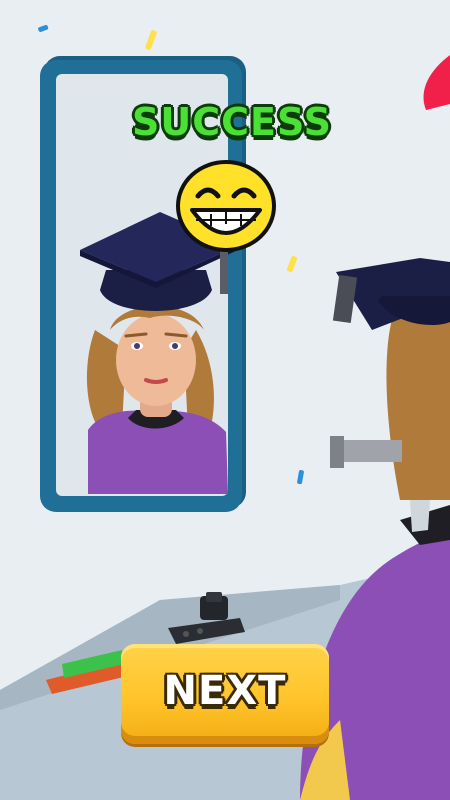  I want to click on success-banner: SUCCESS, so click(232, 122).